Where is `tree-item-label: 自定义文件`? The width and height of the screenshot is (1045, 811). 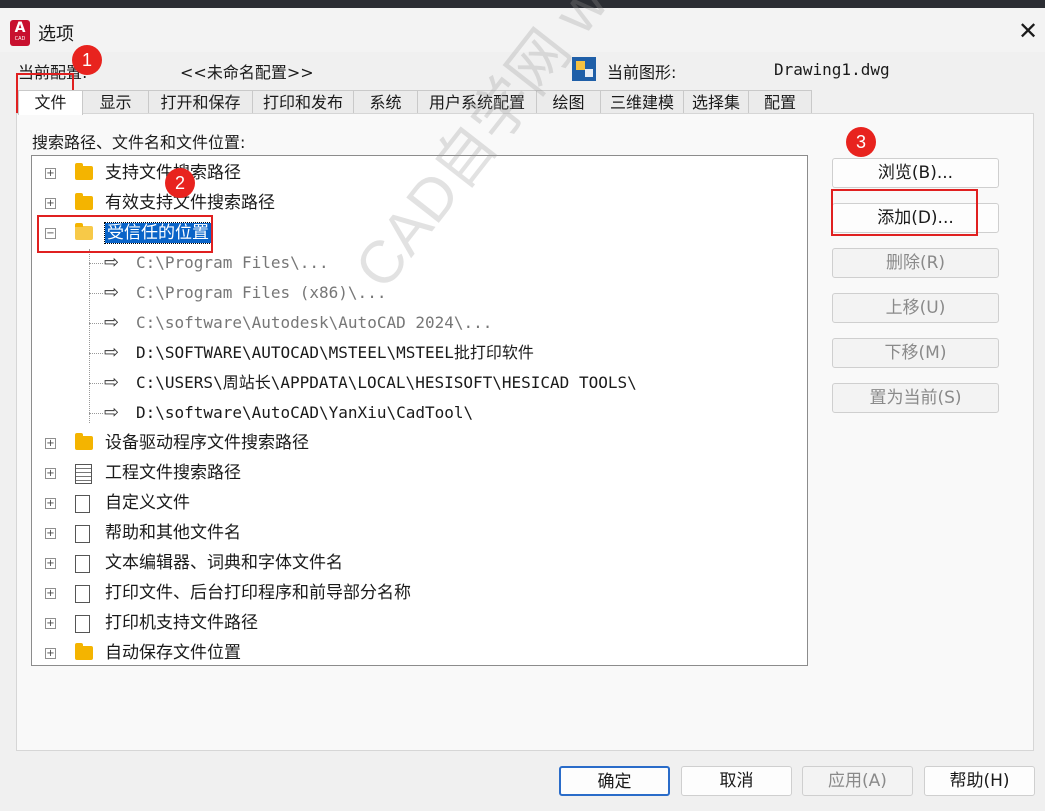
tree-item-label: 自定义文件 is located at coordinates (147, 503).